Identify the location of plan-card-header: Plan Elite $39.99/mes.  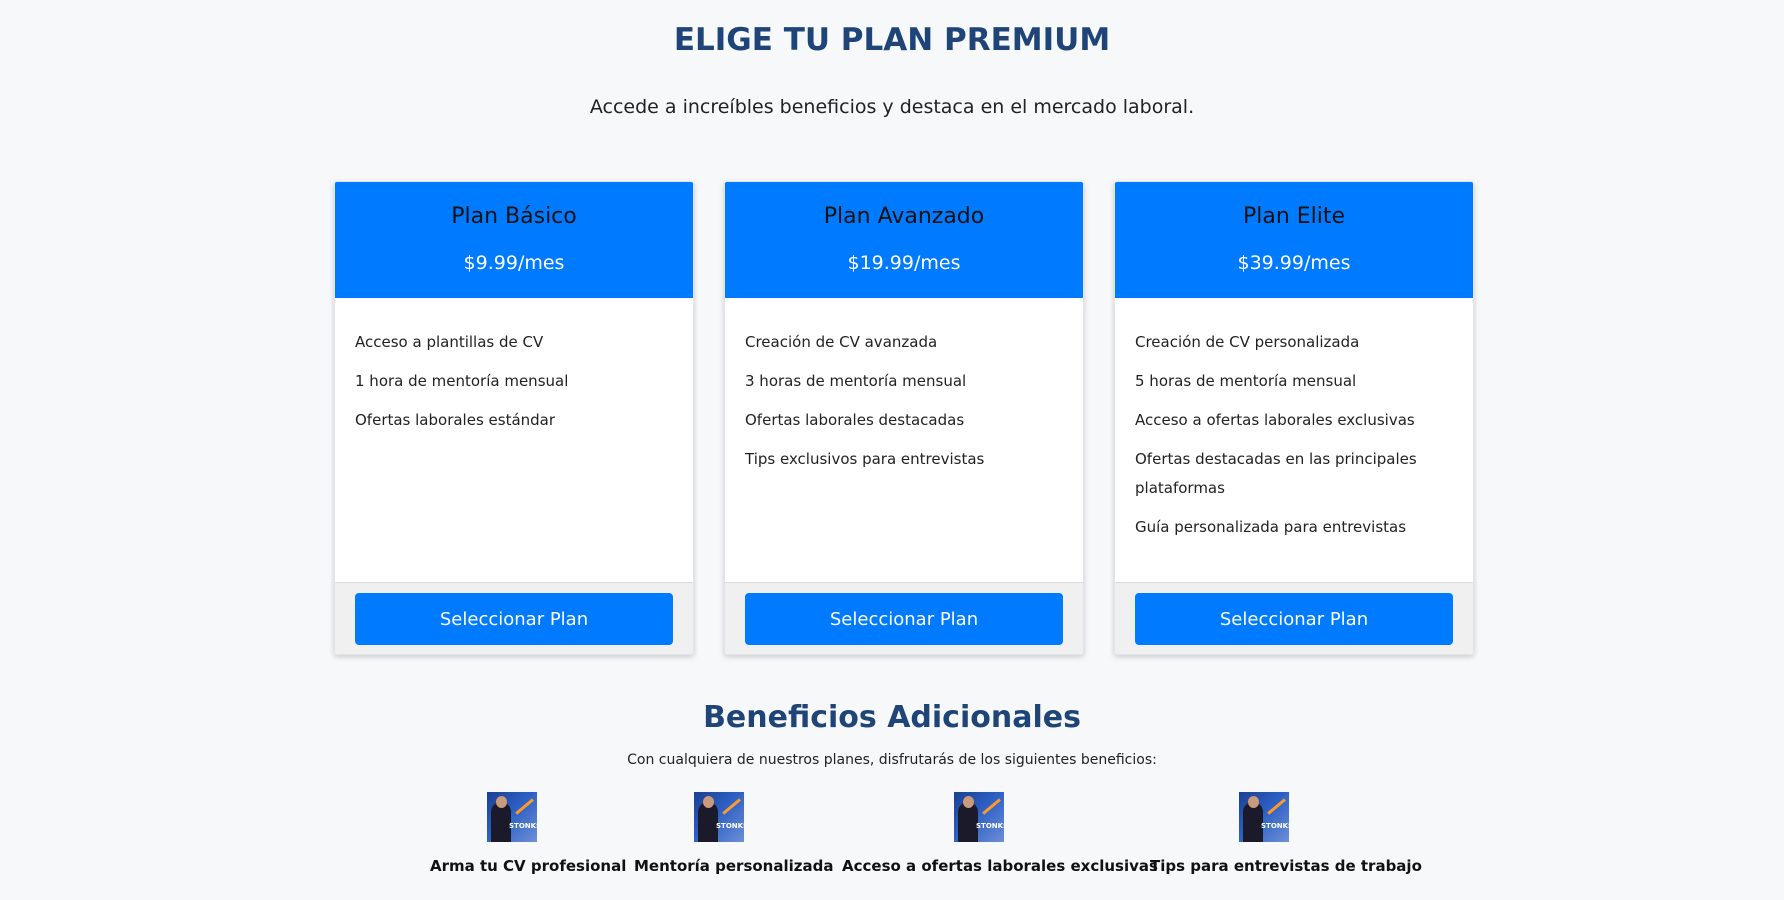
(1294, 240).